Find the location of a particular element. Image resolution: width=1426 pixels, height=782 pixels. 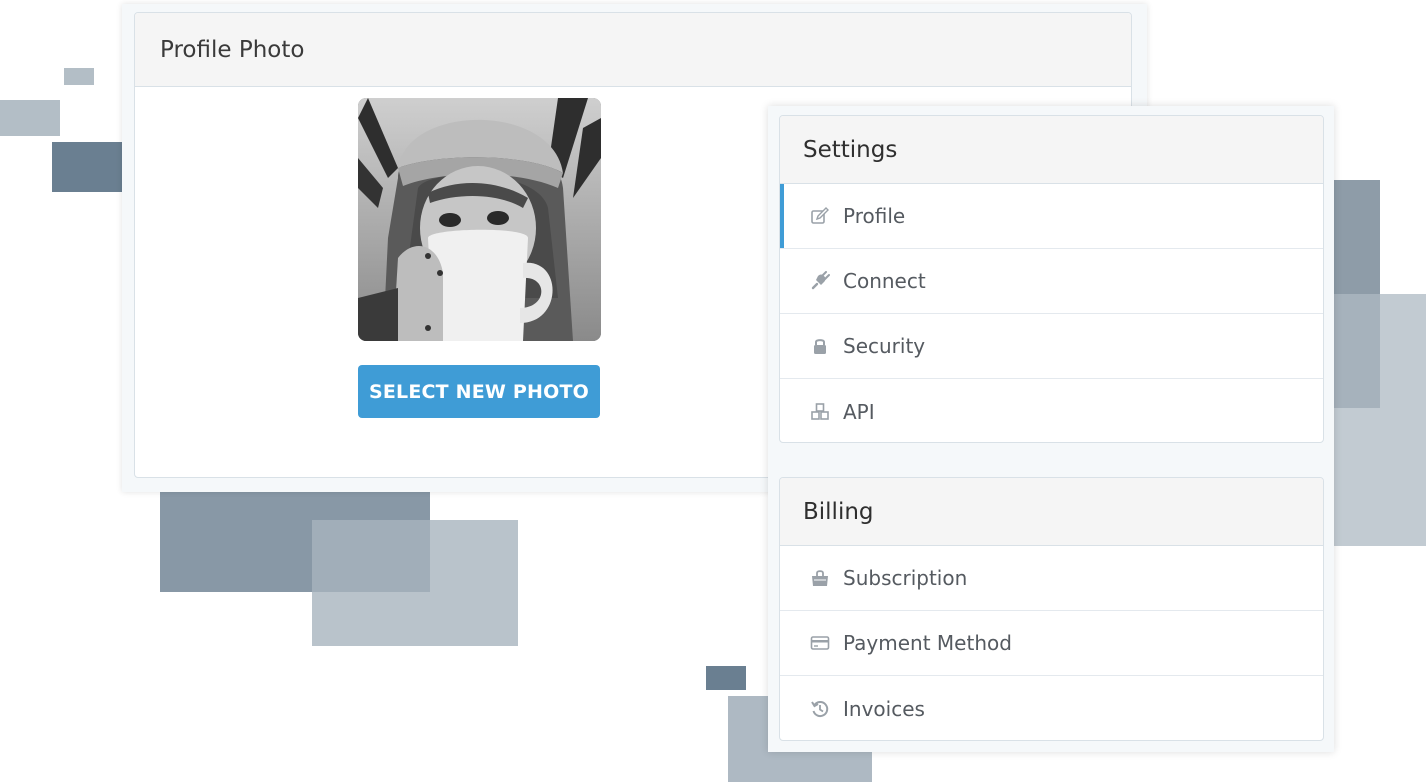

select-new-photo-button: SELECT NEW PHOTO is located at coordinates (479, 391).